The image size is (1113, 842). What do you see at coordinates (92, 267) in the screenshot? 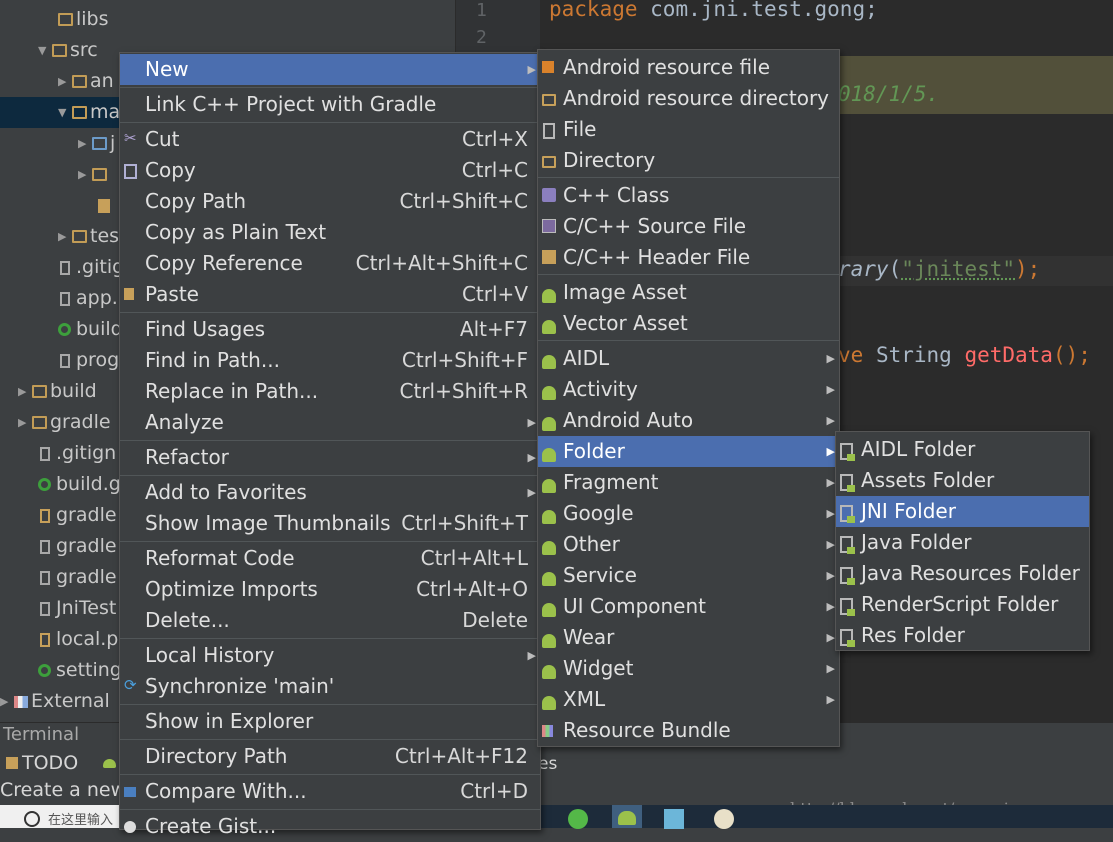
I see `tree-item-gitignore: .gitig` at bounding box center [92, 267].